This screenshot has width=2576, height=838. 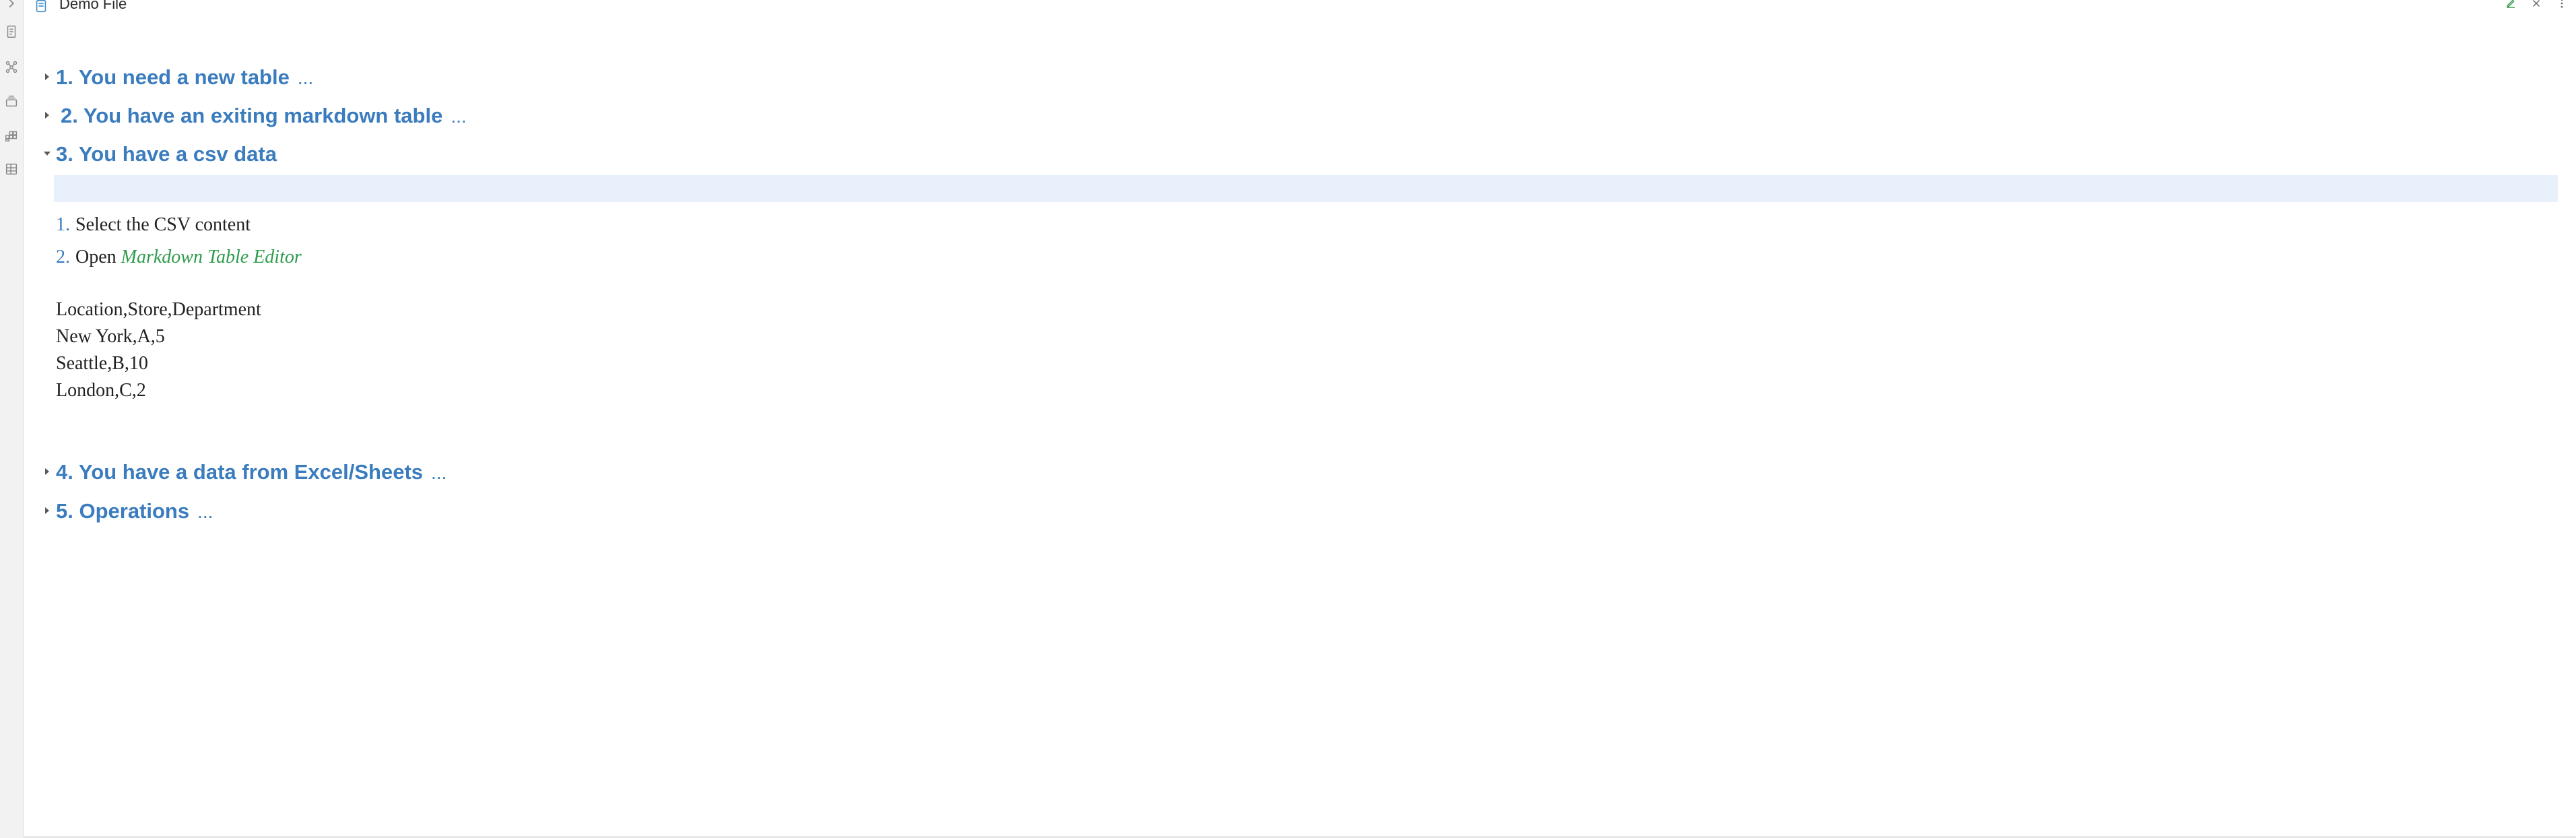 I want to click on graph-icon, so click(x=11, y=66).